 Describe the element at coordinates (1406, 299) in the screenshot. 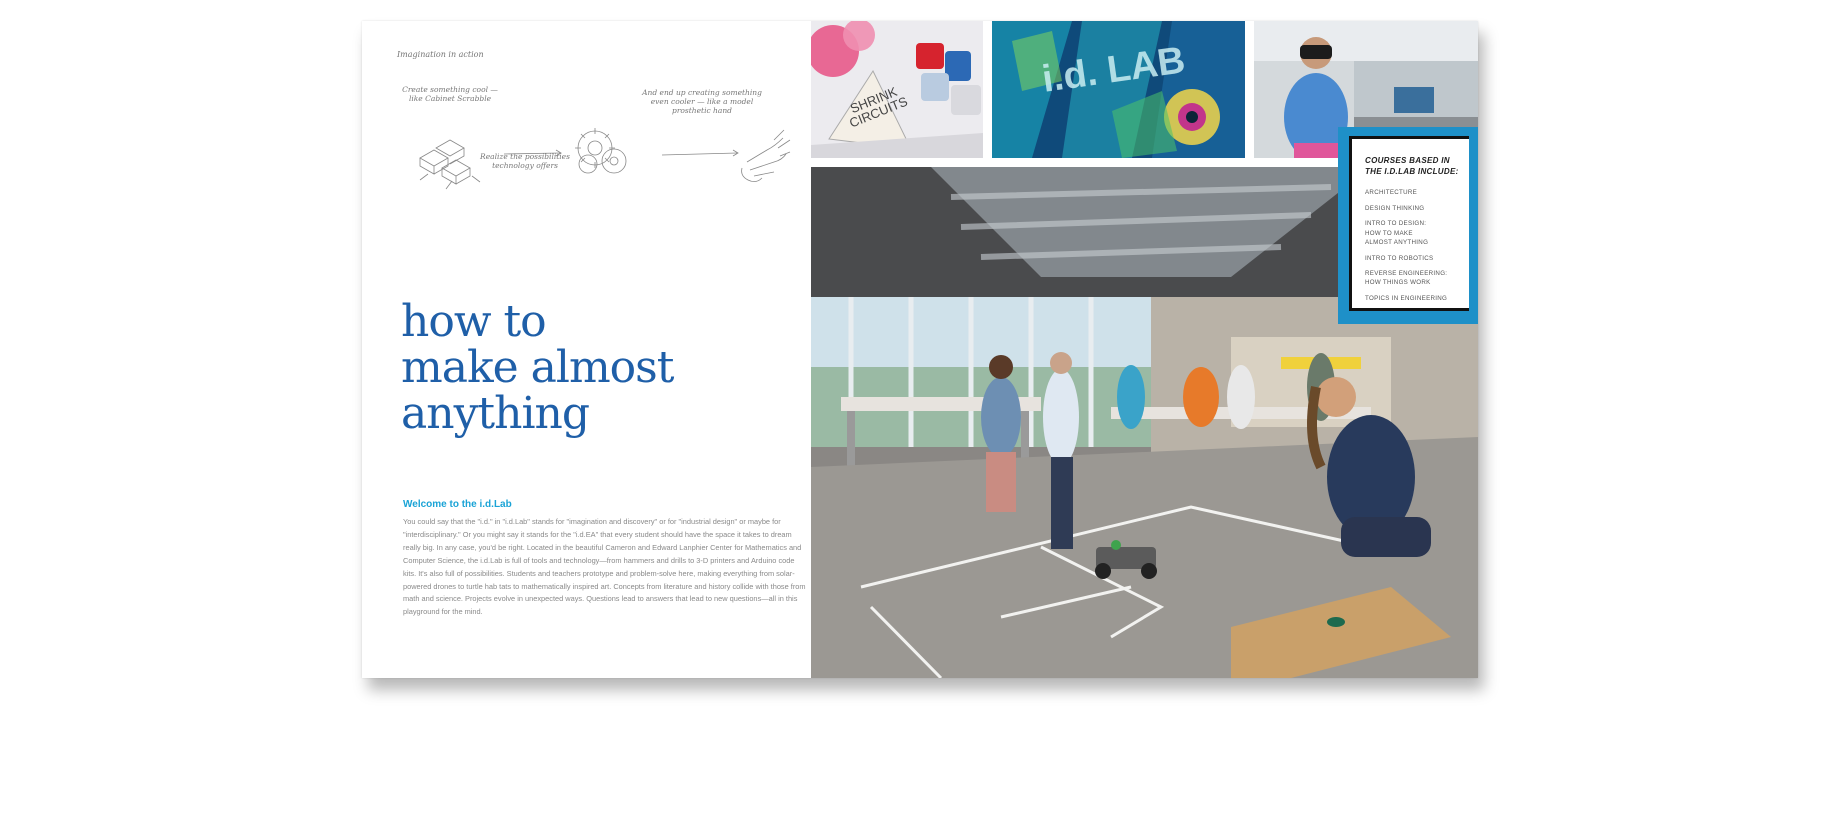

I see `course-item: TOPICS IN ENGINEERING` at that location.